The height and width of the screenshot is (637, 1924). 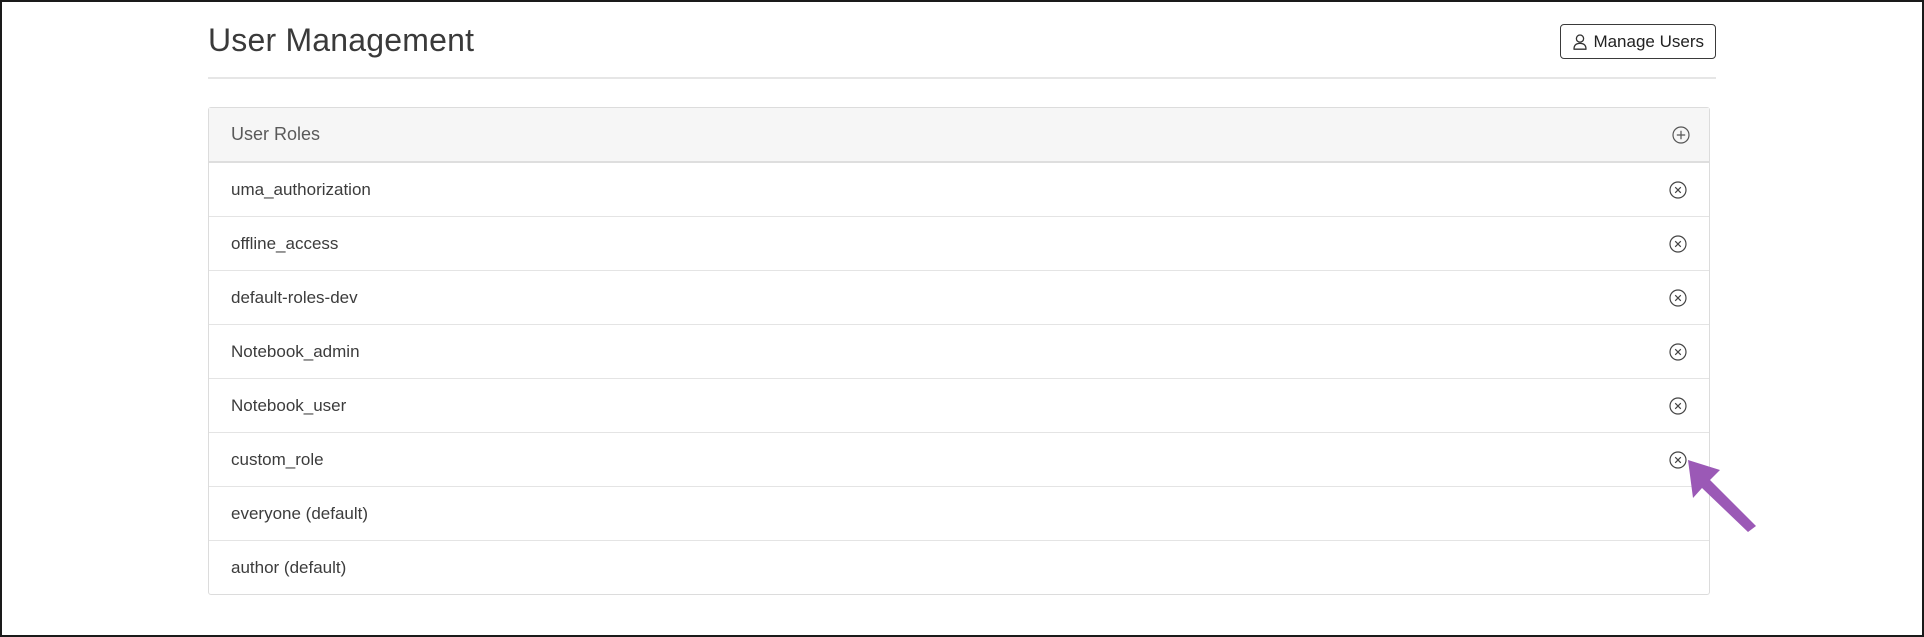 I want to click on role-row: Notebook_user, so click(x=959, y=406).